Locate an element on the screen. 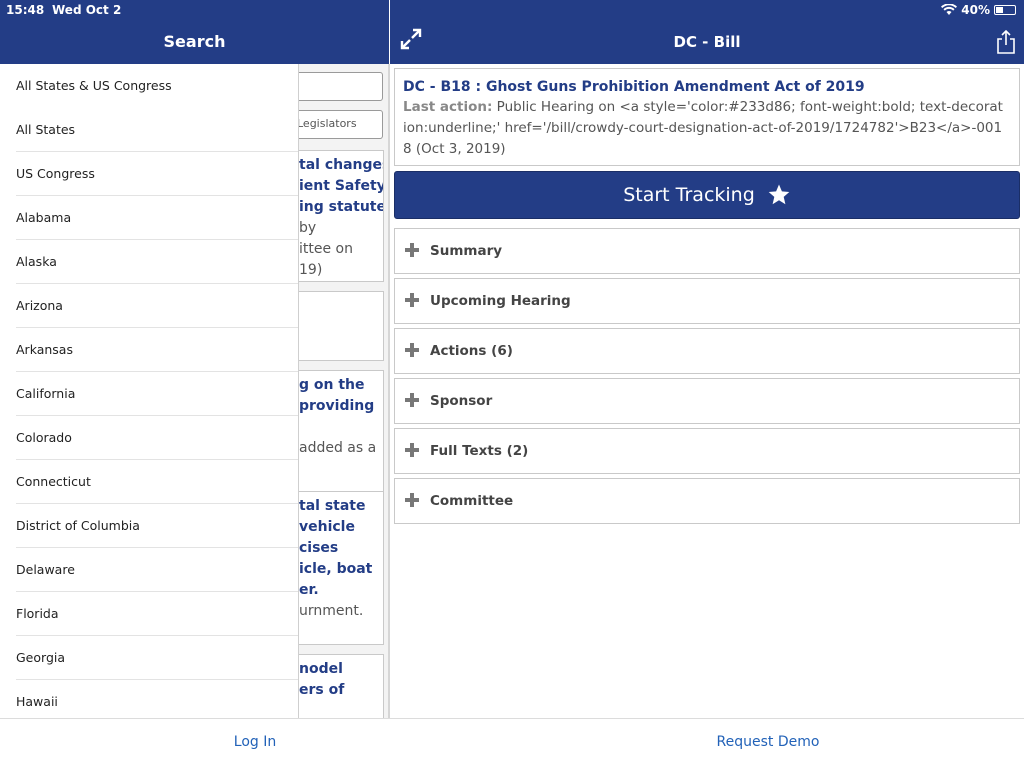 The width and height of the screenshot is (1024, 768). drawer-item-label: All States & US Congress is located at coordinates (94, 85).